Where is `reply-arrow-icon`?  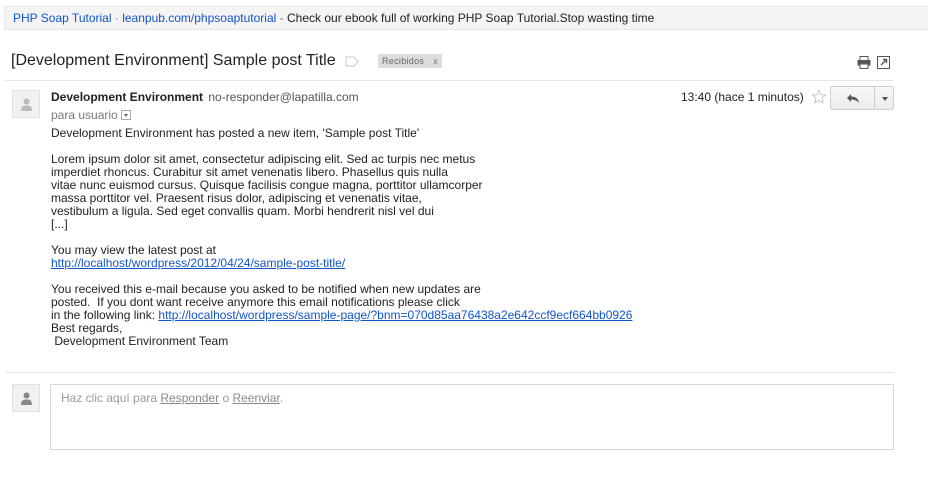
reply-arrow-icon is located at coordinates (853, 98).